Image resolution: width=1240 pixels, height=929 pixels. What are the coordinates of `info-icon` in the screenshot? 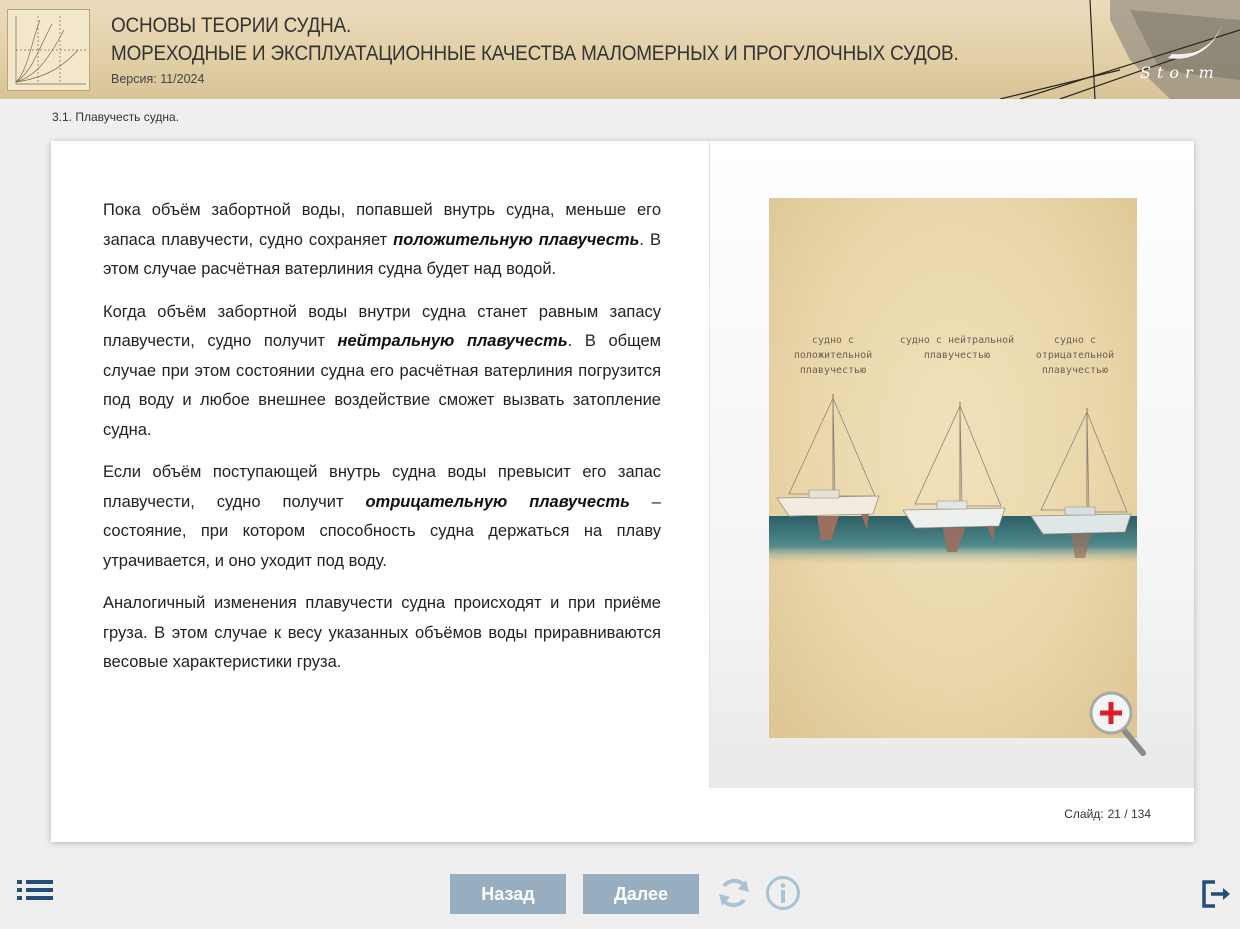 It's located at (783, 893).